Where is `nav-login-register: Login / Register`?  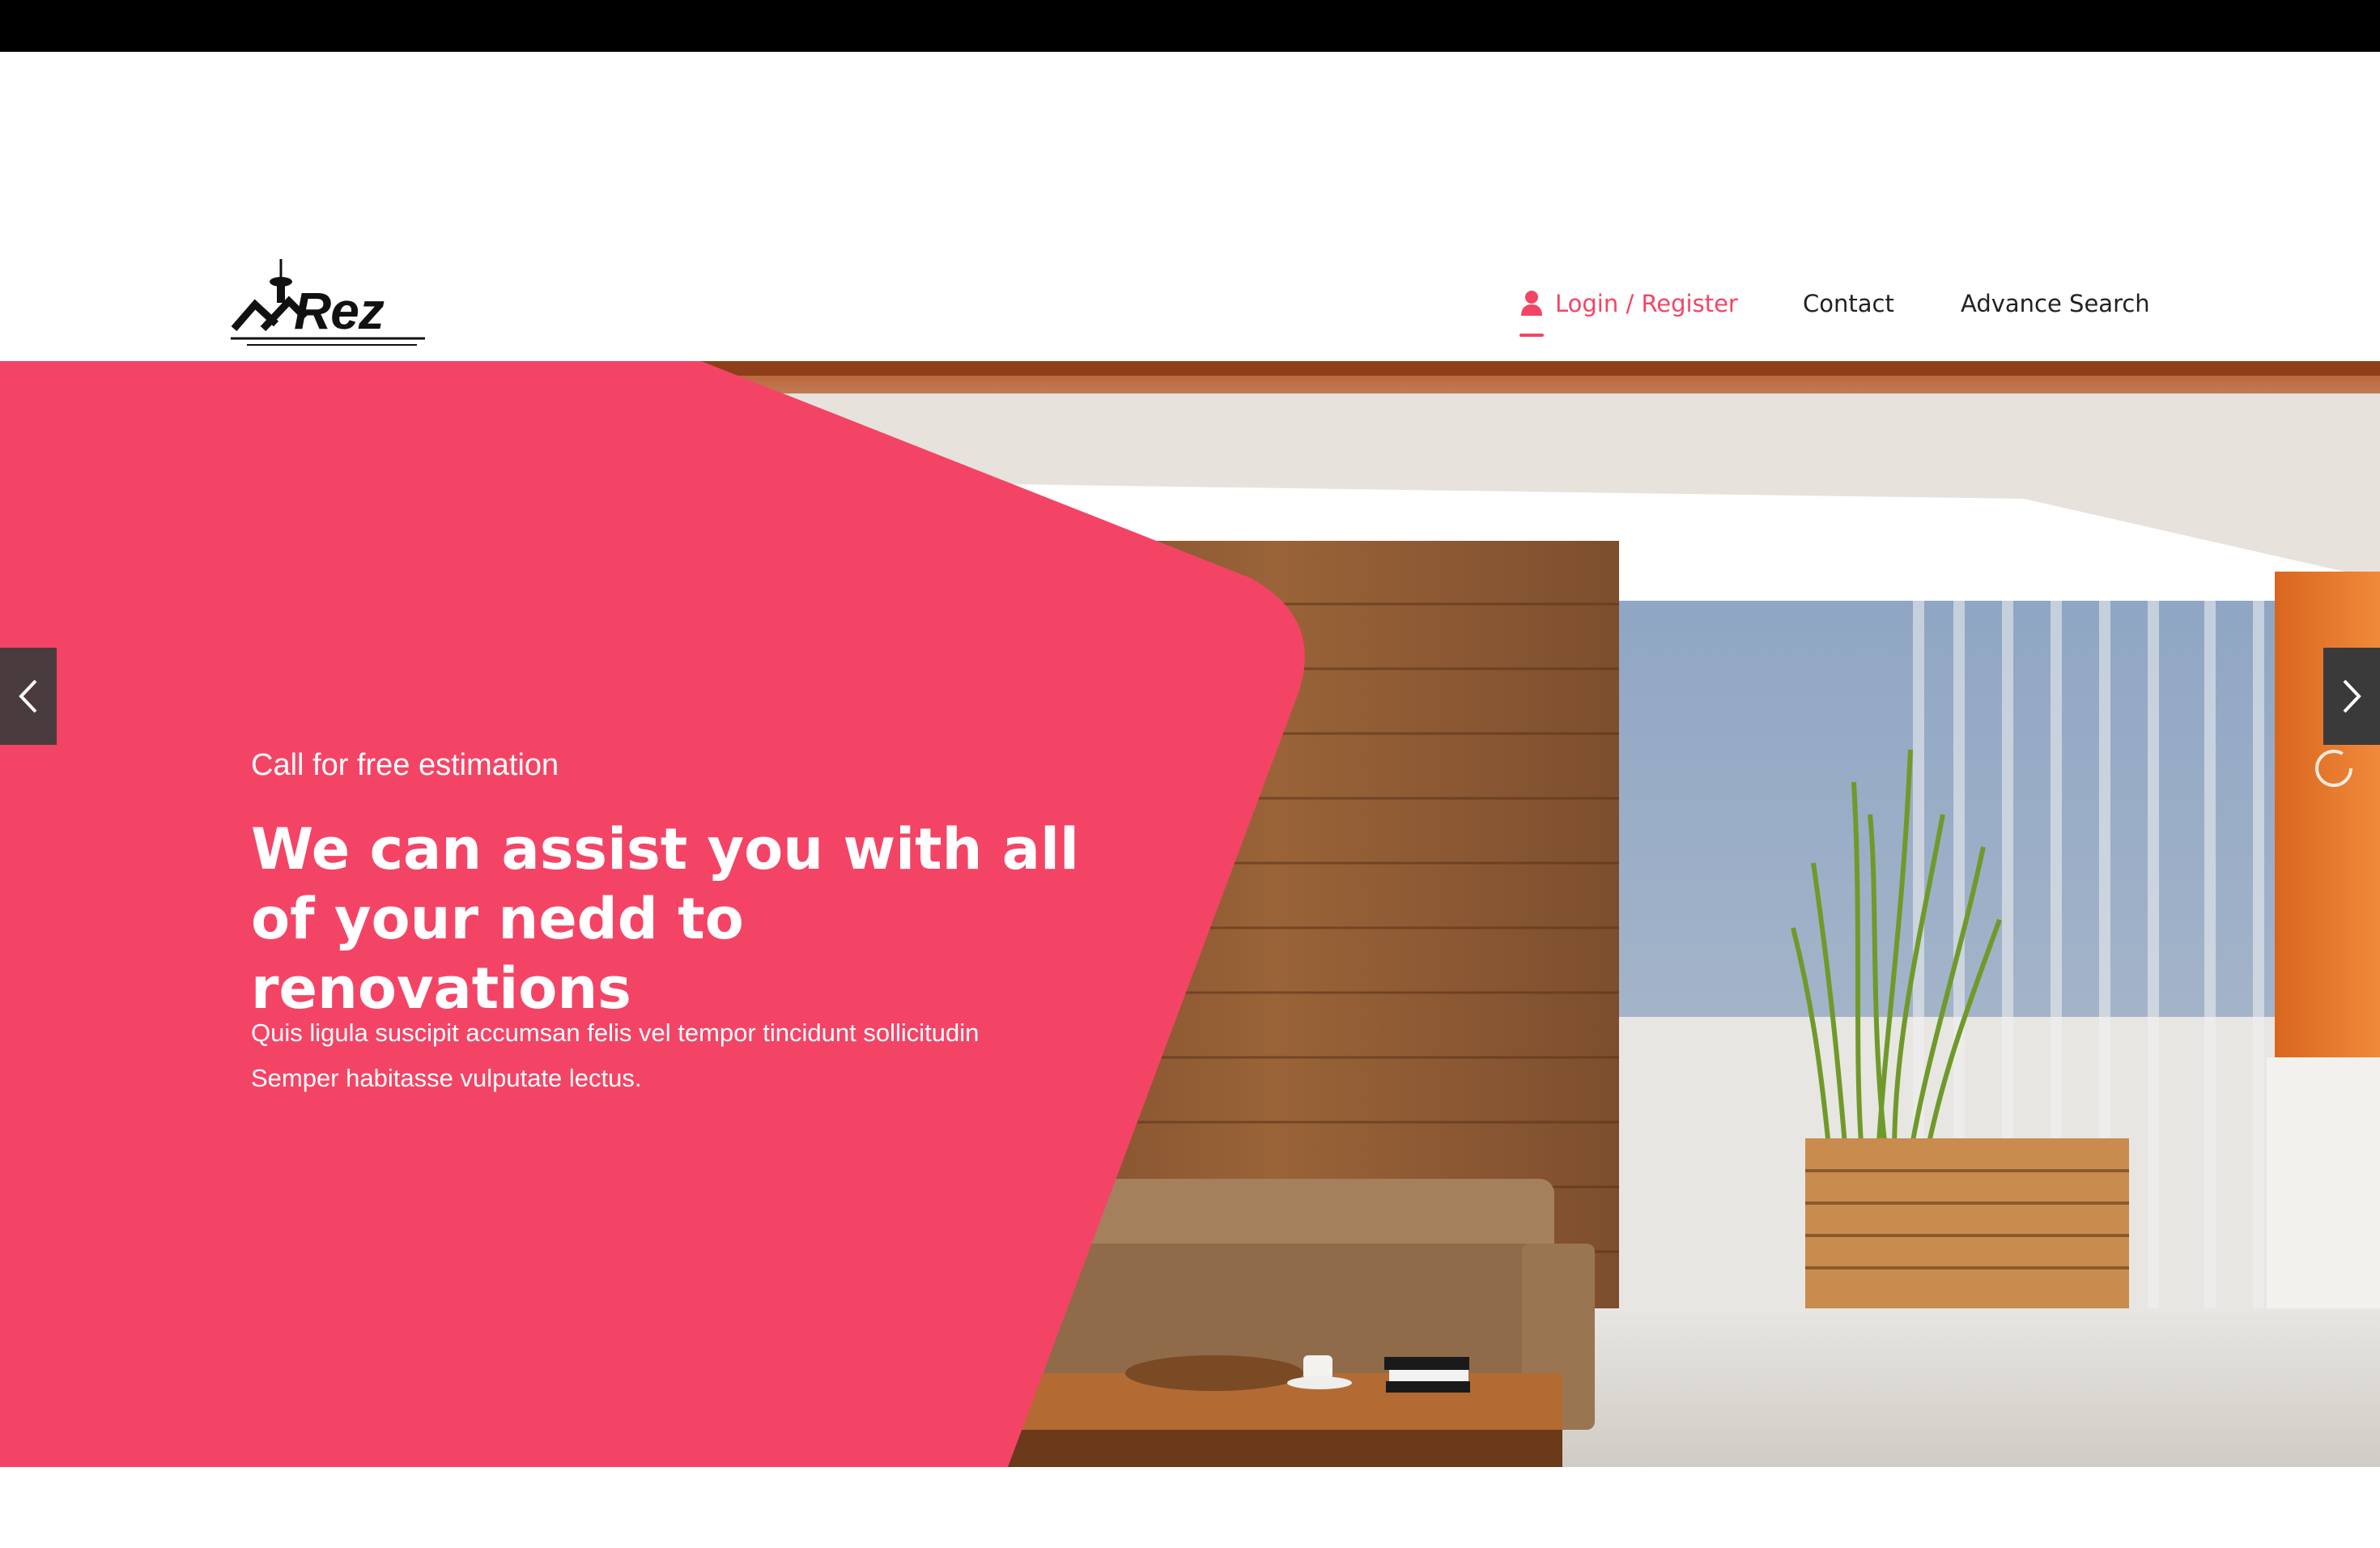 nav-login-register: Login / Register is located at coordinates (1628, 312).